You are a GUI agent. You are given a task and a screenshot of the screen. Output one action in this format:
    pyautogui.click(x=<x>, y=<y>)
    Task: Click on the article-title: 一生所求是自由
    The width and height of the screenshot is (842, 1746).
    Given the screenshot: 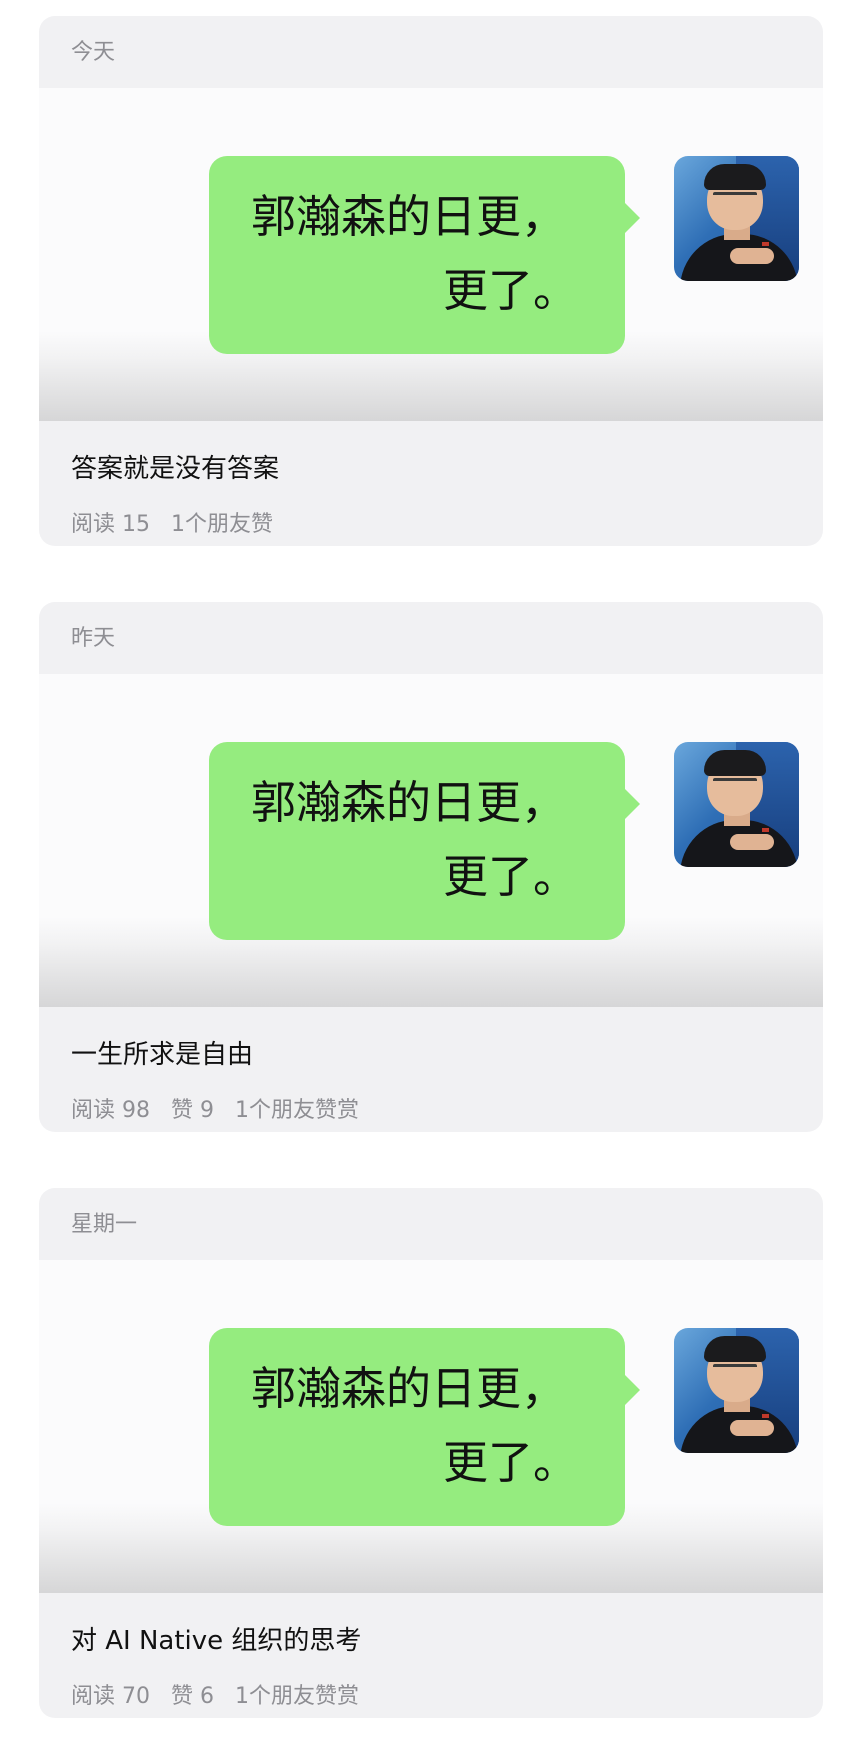 What is the action you would take?
    pyautogui.click(x=162, y=1055)
    